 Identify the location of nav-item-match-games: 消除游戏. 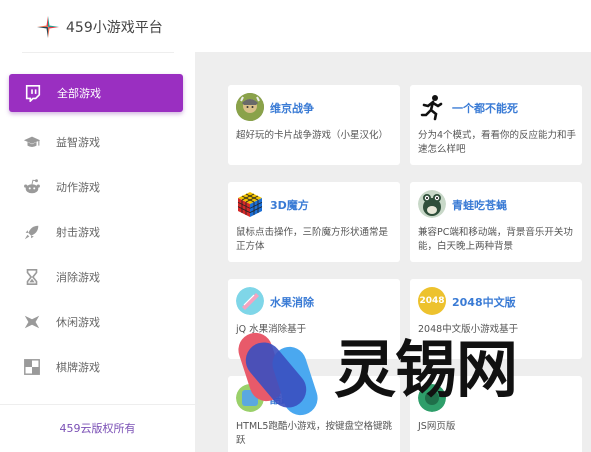
(97, 276).